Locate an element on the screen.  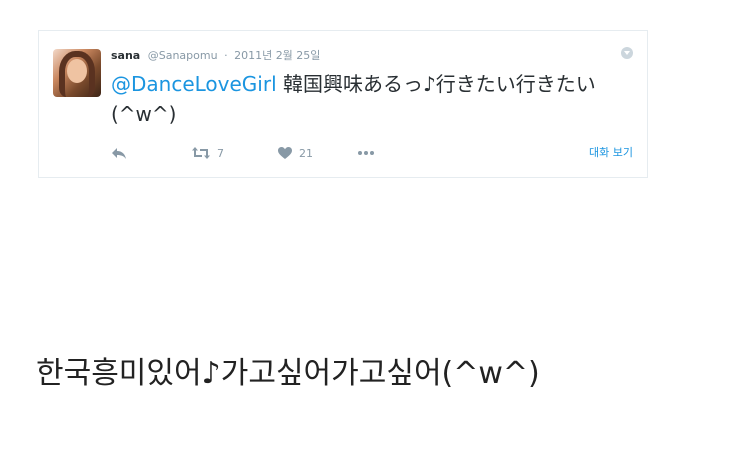
more-button is located at coordinates (366, 153).